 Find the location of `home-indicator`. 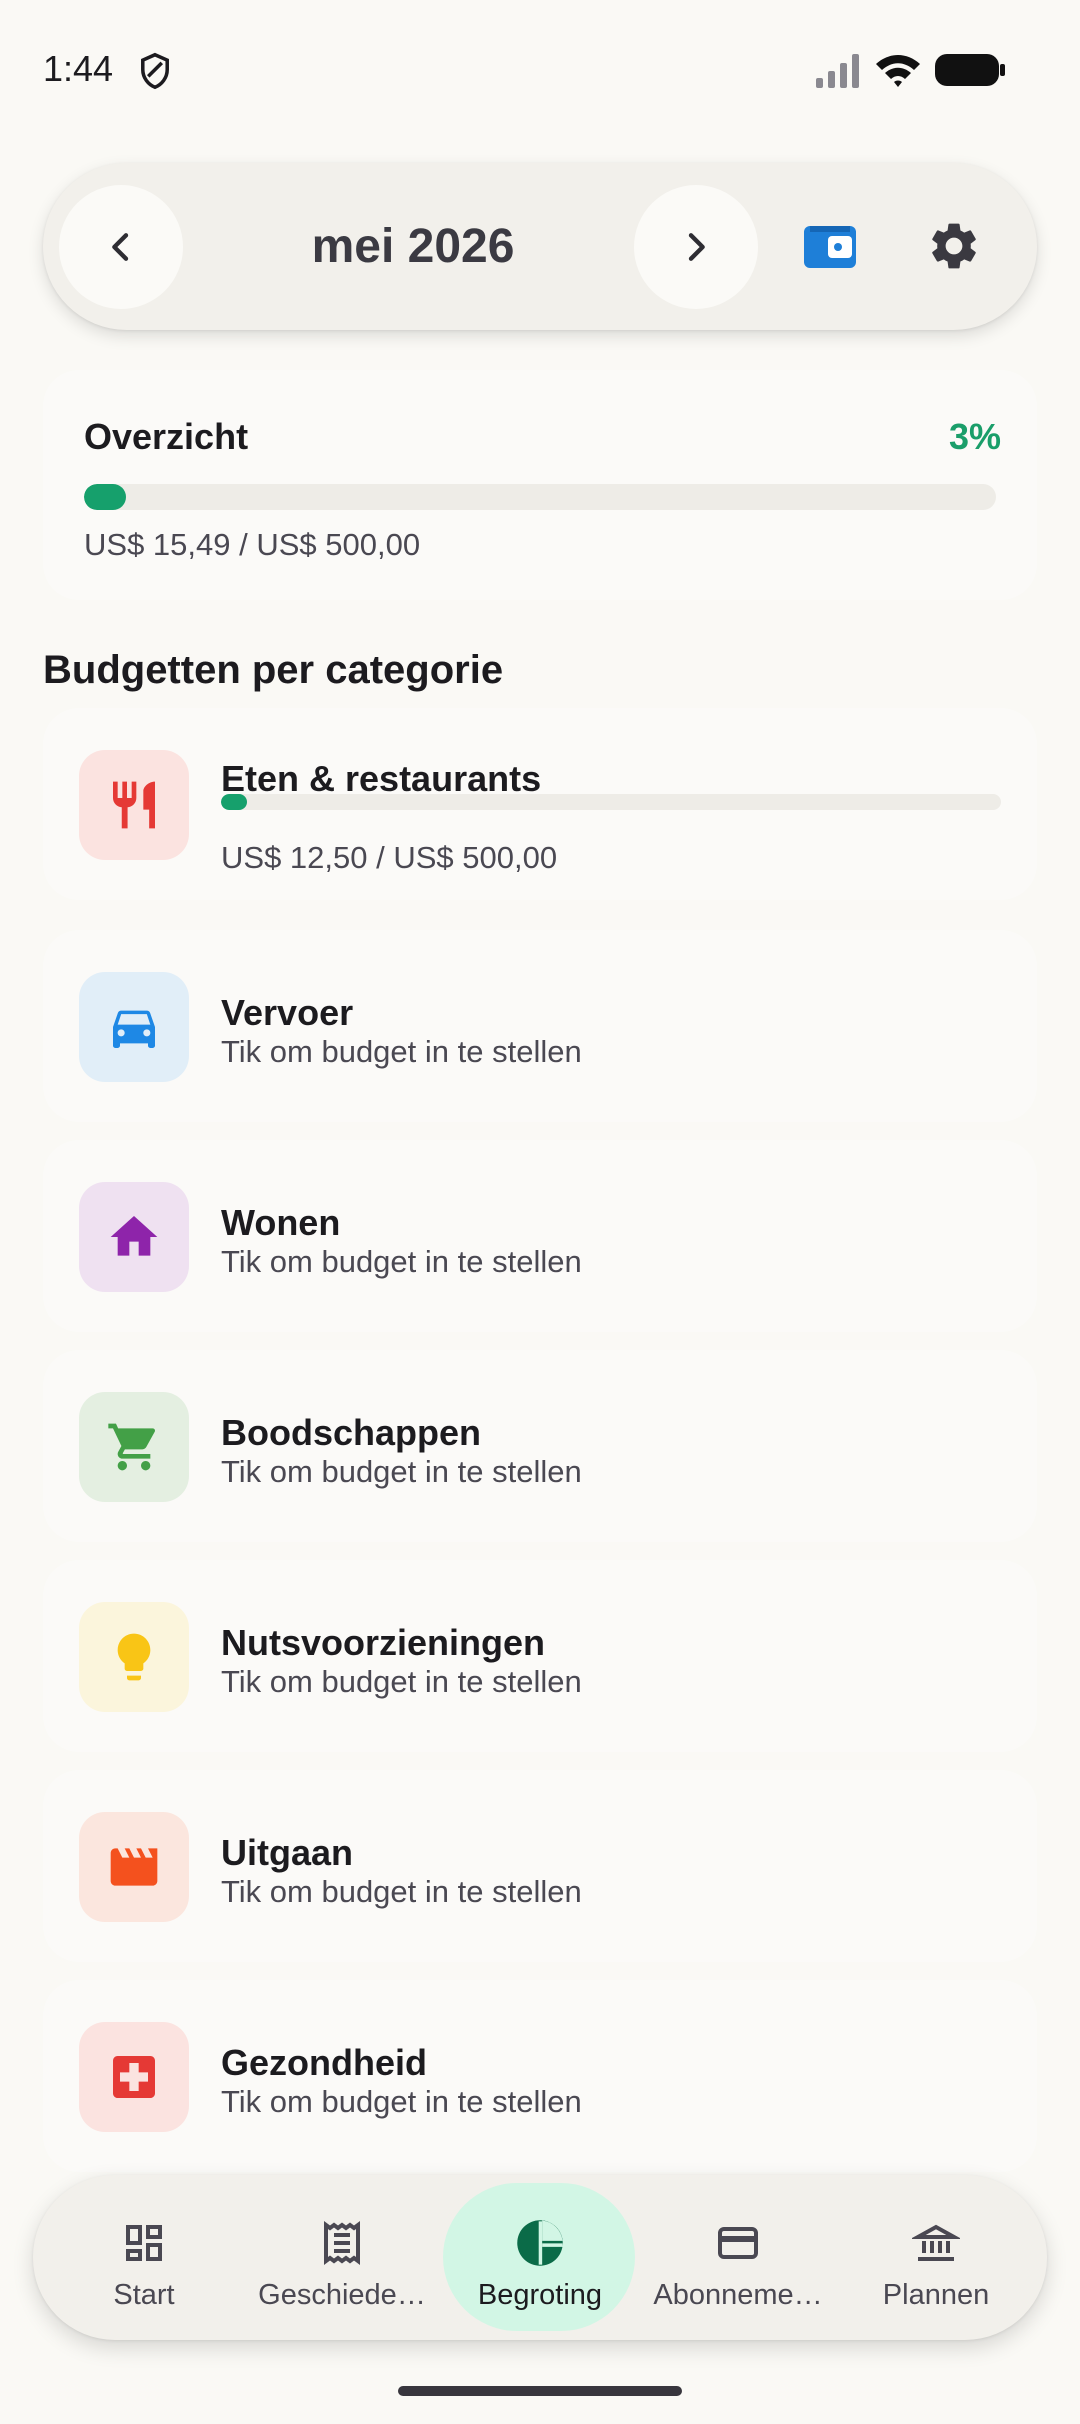

home-indicator is located at coordinates (540, 2391).